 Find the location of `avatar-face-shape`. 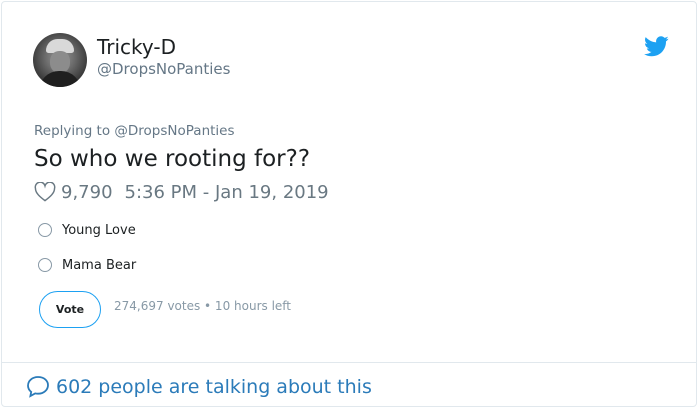

avatar-face-shape is located at coordinates (60, 62).